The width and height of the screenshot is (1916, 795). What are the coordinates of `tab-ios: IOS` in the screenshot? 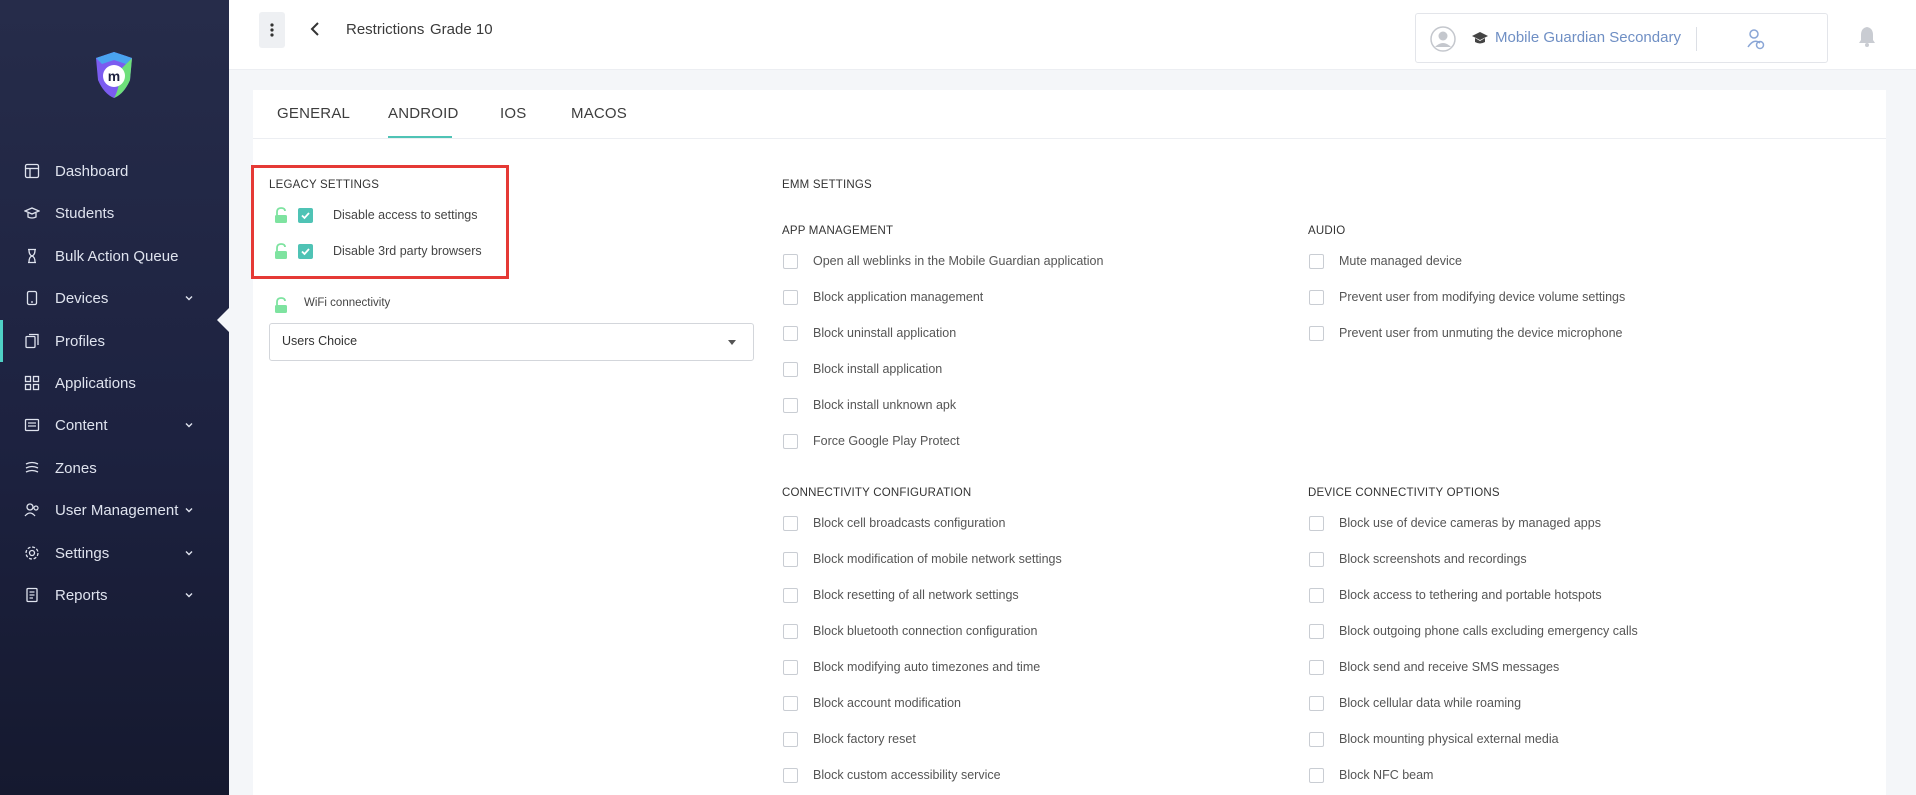 It's located at (513, 113).